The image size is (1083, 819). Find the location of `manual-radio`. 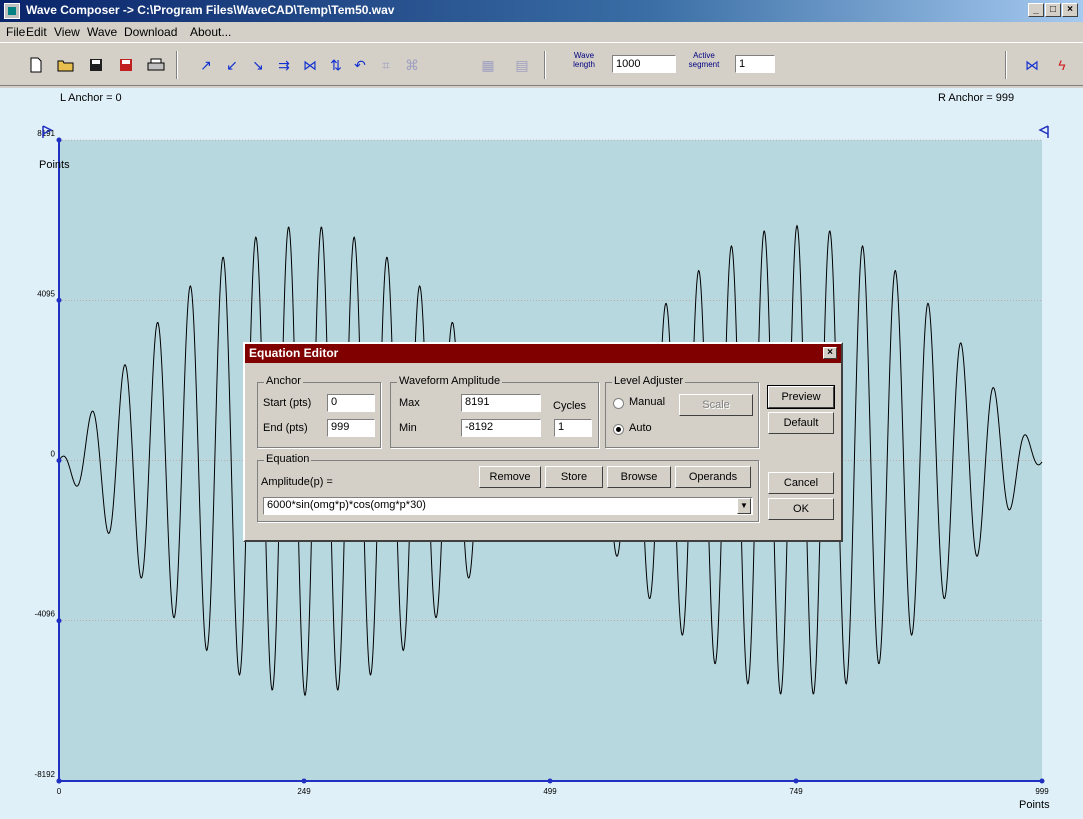

manual-radio is located at coordinates (618, 403).